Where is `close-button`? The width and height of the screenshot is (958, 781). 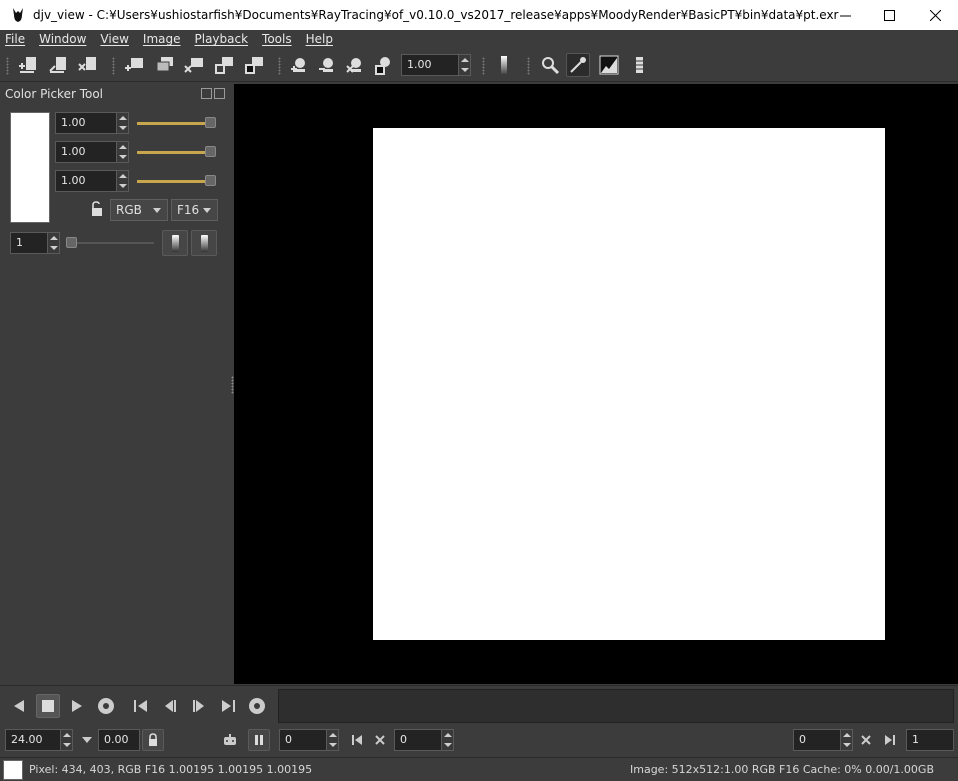 close-button is located at coordinates (935, 15).